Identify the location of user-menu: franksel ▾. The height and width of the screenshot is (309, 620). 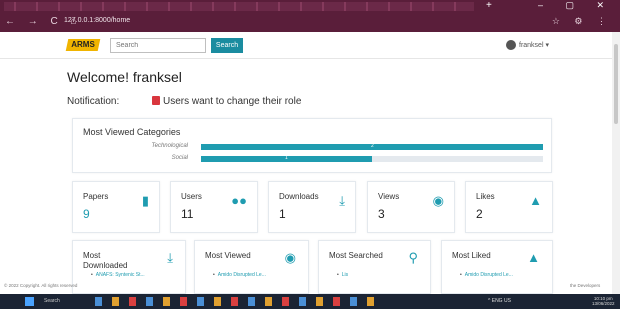
(527, 45).